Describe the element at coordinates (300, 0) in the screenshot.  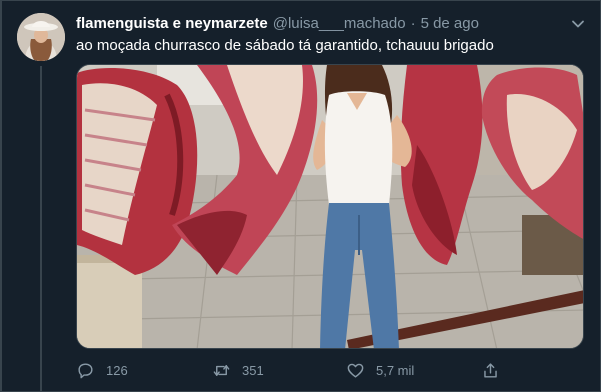
I see `frame-top-border` at that location.